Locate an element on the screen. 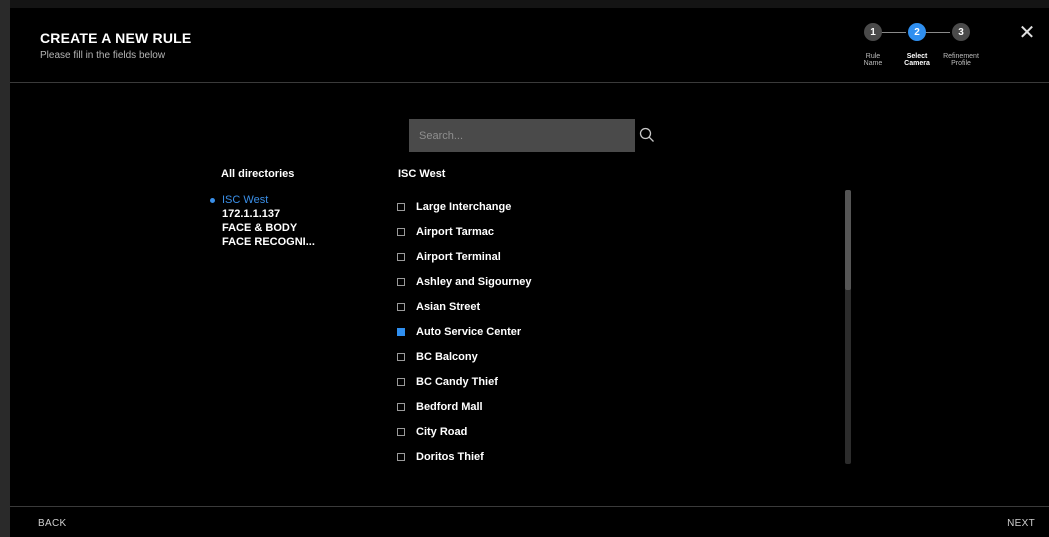 The height and width of the screenshot is (537, 1049). selected-dot-icon is located at coordinates (212, 200).